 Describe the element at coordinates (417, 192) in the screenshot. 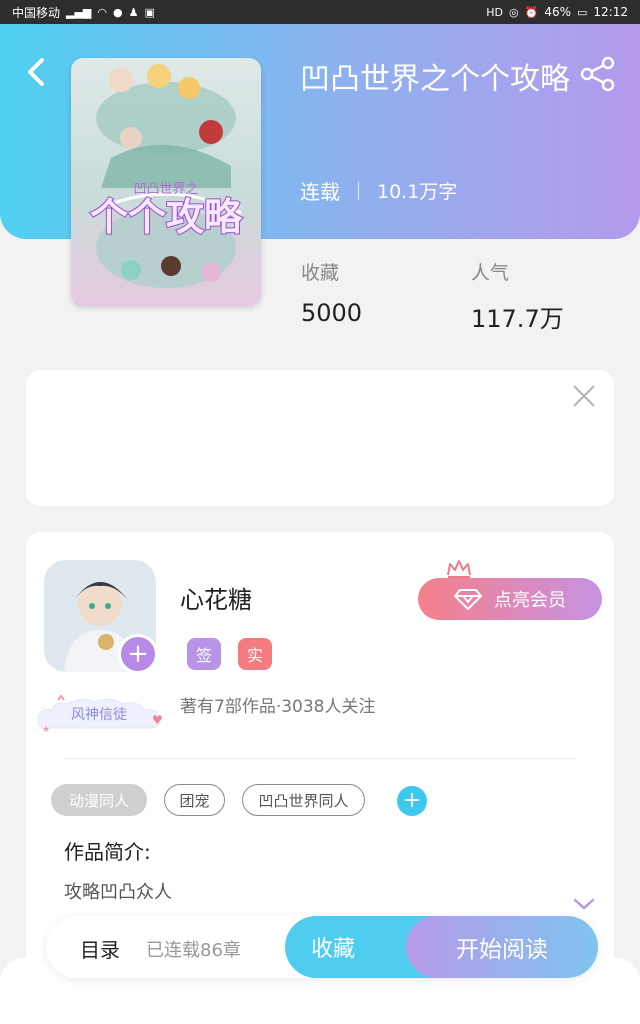

I see `word-count: 10.1万字` at that location.